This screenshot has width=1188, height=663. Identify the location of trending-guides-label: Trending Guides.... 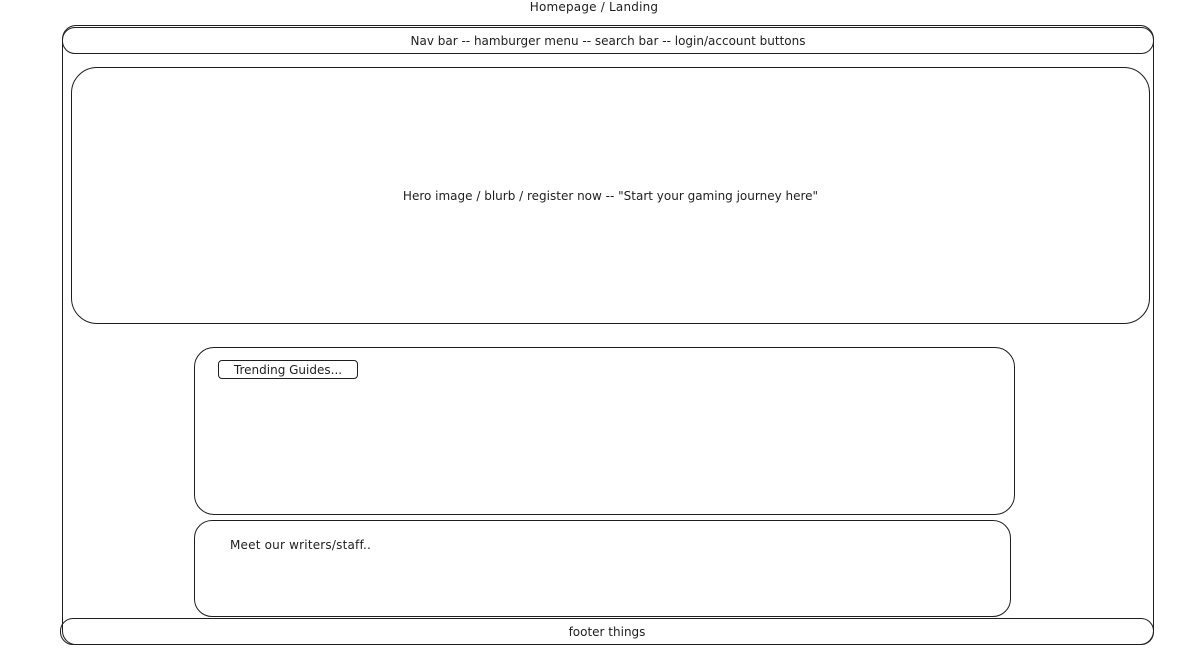
(288, 369).